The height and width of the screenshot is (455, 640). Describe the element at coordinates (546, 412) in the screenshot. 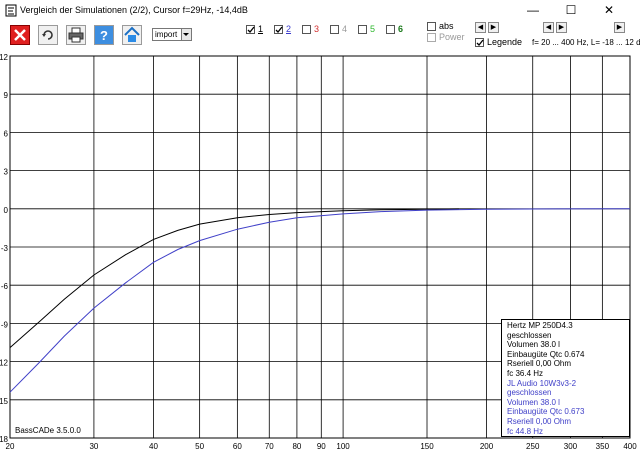

I see `legend-line: Einbaugüte Qtc 0.673` at that location.